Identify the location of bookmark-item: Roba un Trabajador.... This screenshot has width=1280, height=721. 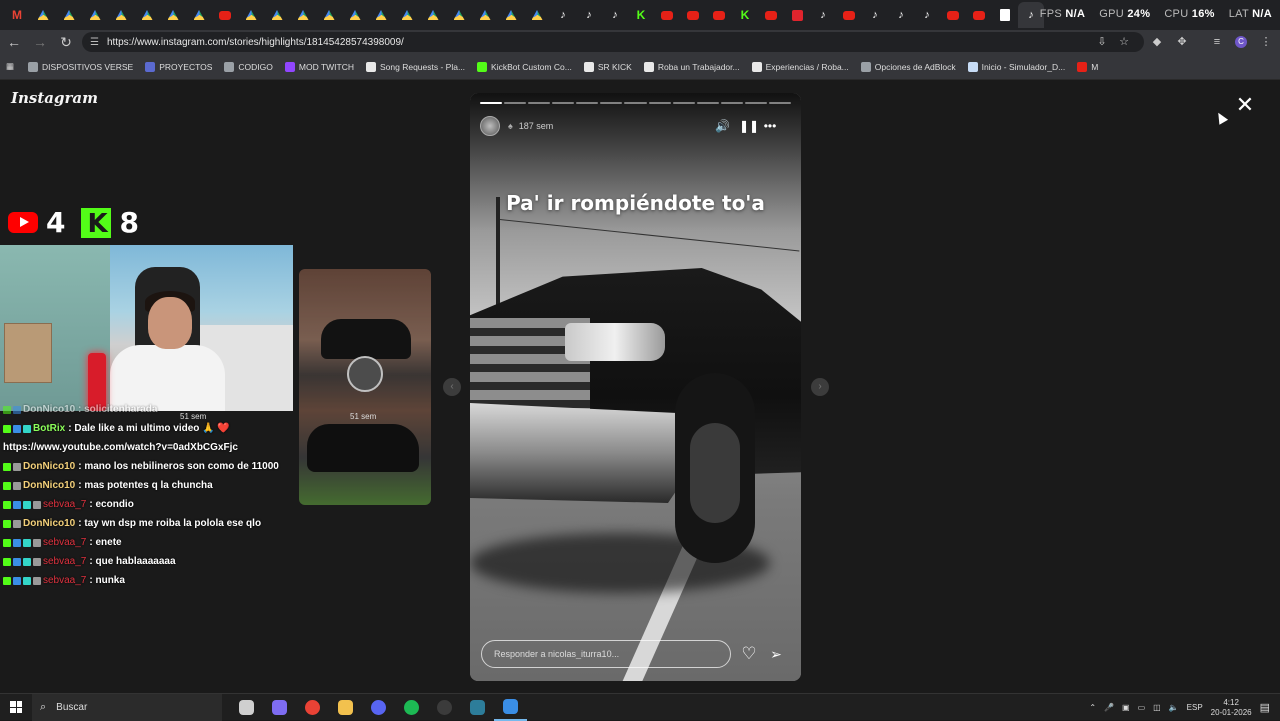
(691, 66).